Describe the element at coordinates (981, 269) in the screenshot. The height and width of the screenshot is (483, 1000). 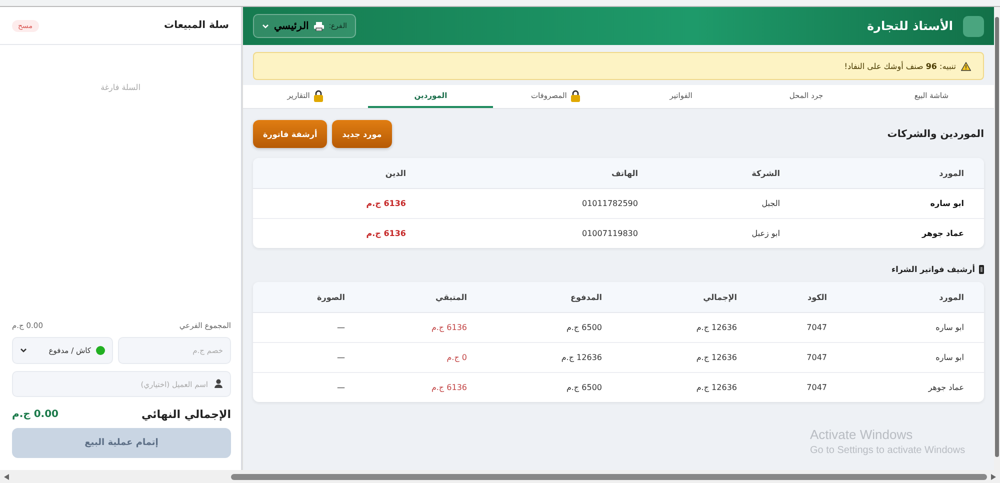
I see `archive-icon` at that location.